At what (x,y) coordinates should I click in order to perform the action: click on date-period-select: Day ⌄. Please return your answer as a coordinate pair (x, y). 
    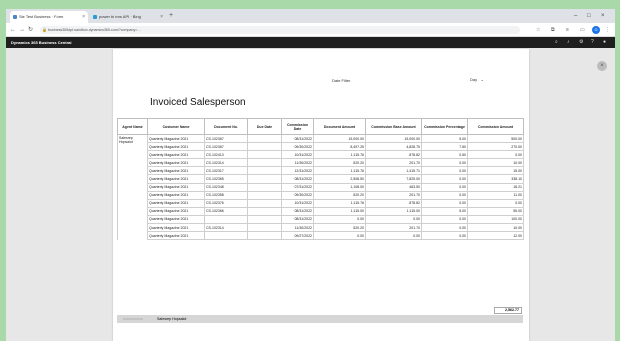
    Looking at the image, I should click on (477, 79).